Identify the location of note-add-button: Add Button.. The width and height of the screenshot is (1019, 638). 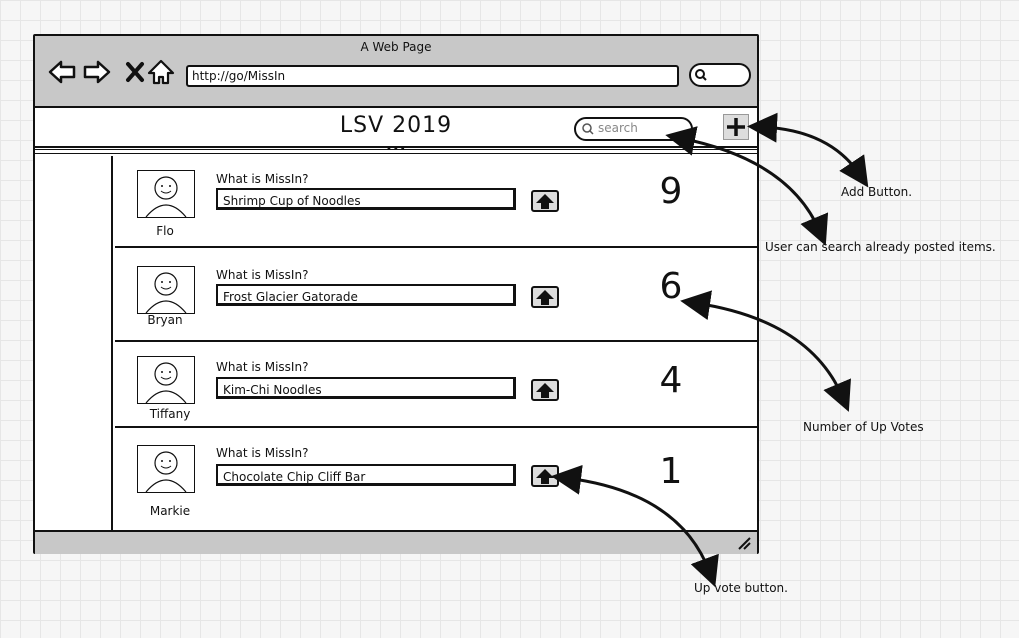
(877, 192).